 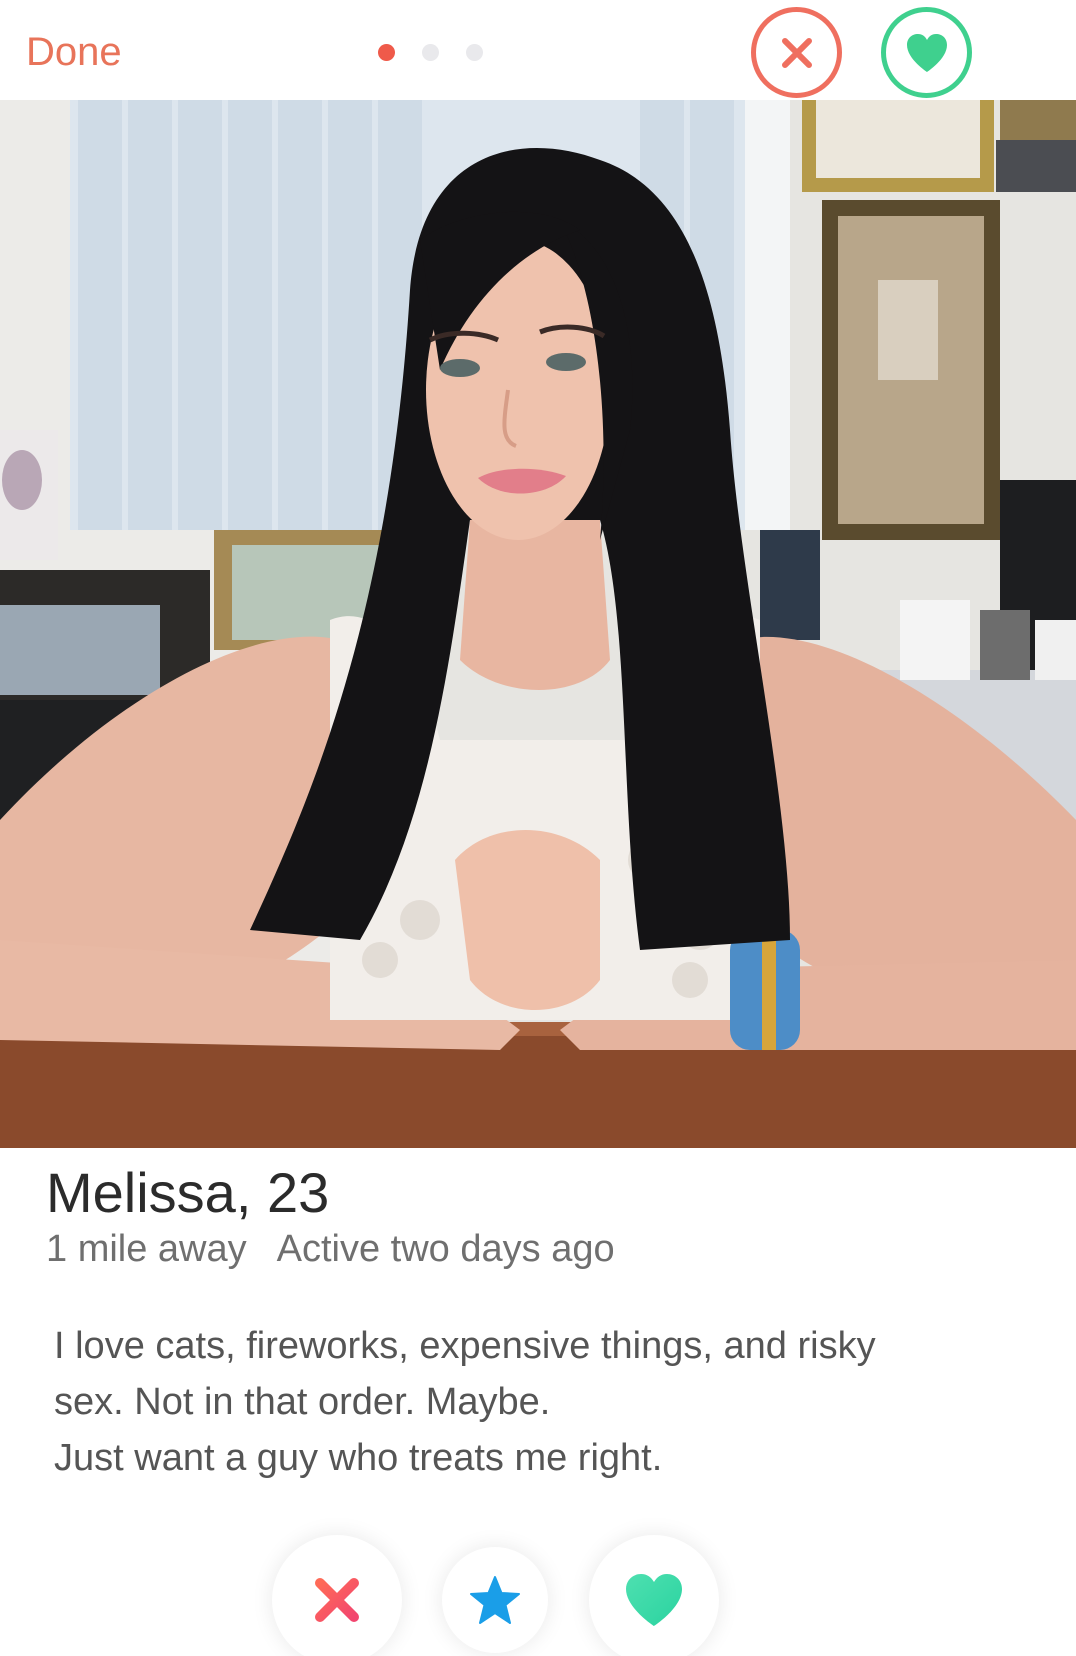 I want to click on bio-line: sex. Not in that order. Maybe., so click(x=302, y=1402).